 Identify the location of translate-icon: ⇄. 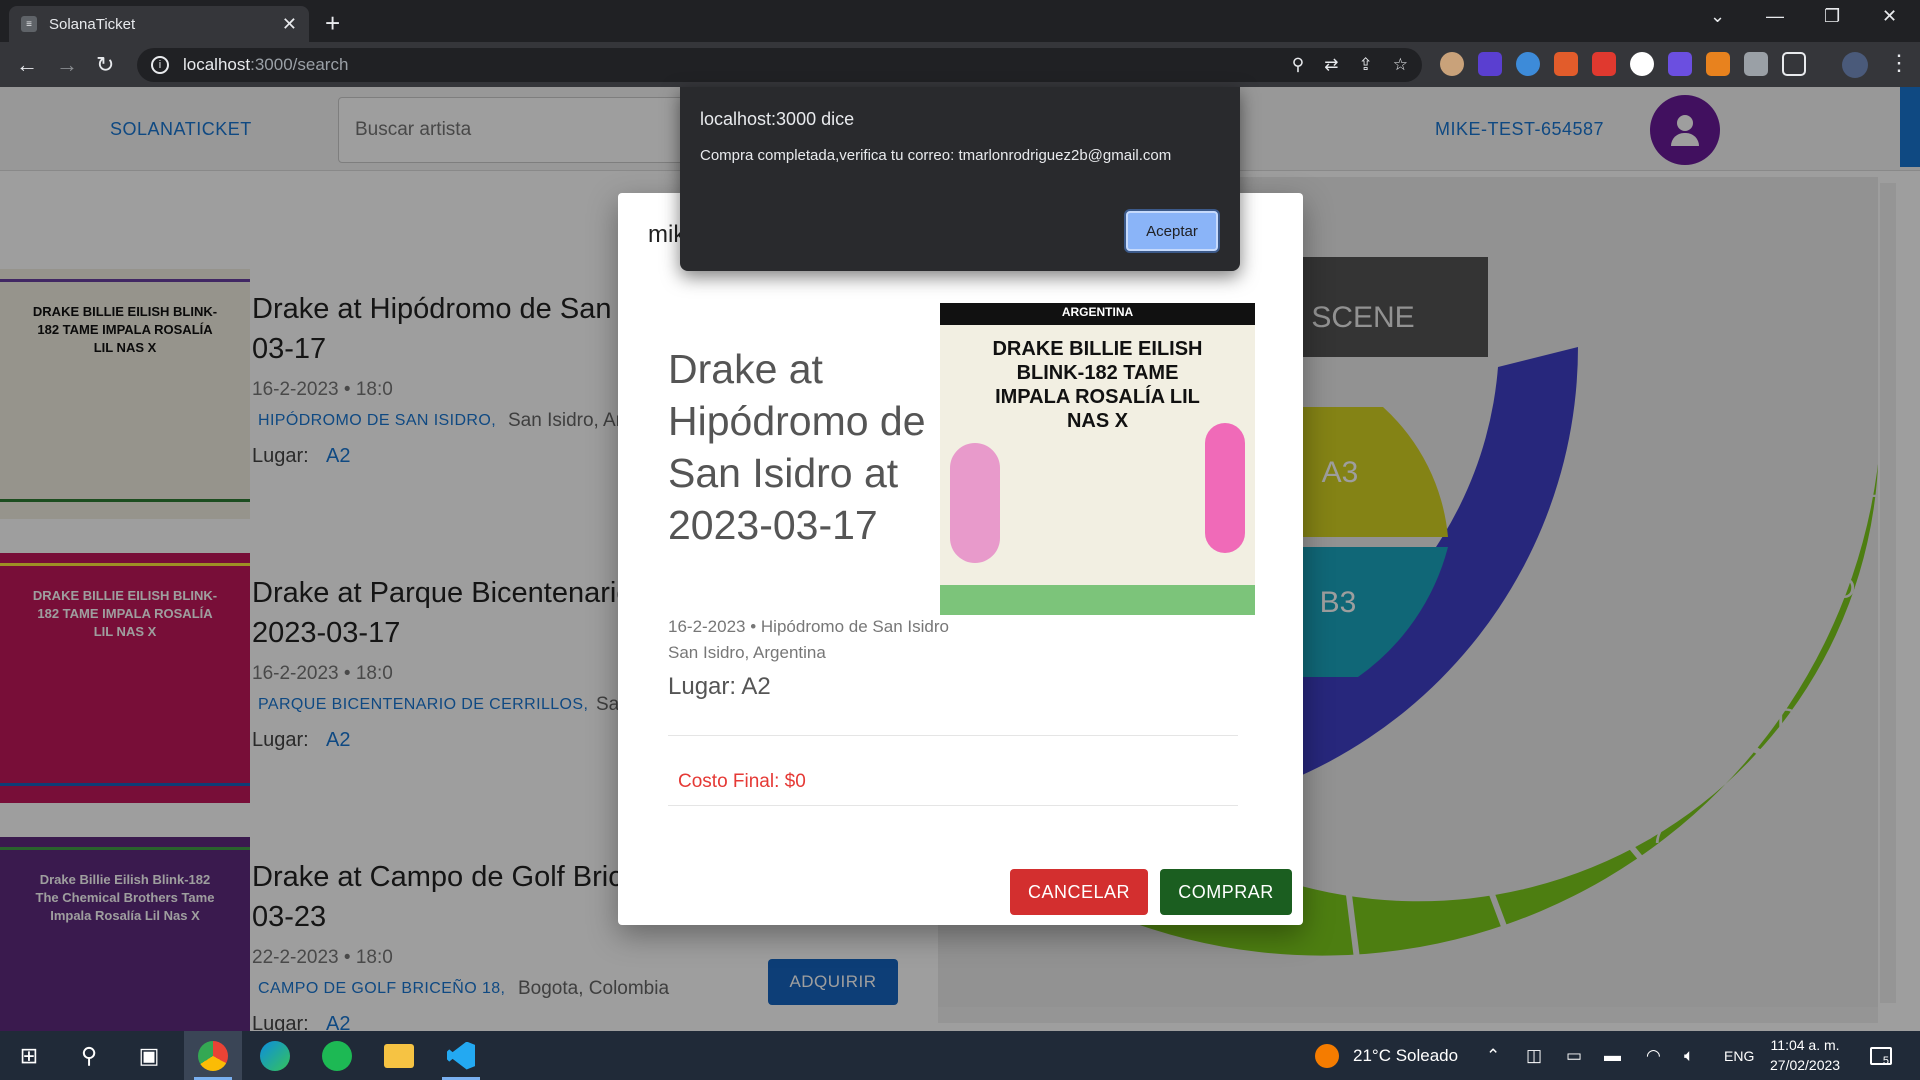
(1331, 65).